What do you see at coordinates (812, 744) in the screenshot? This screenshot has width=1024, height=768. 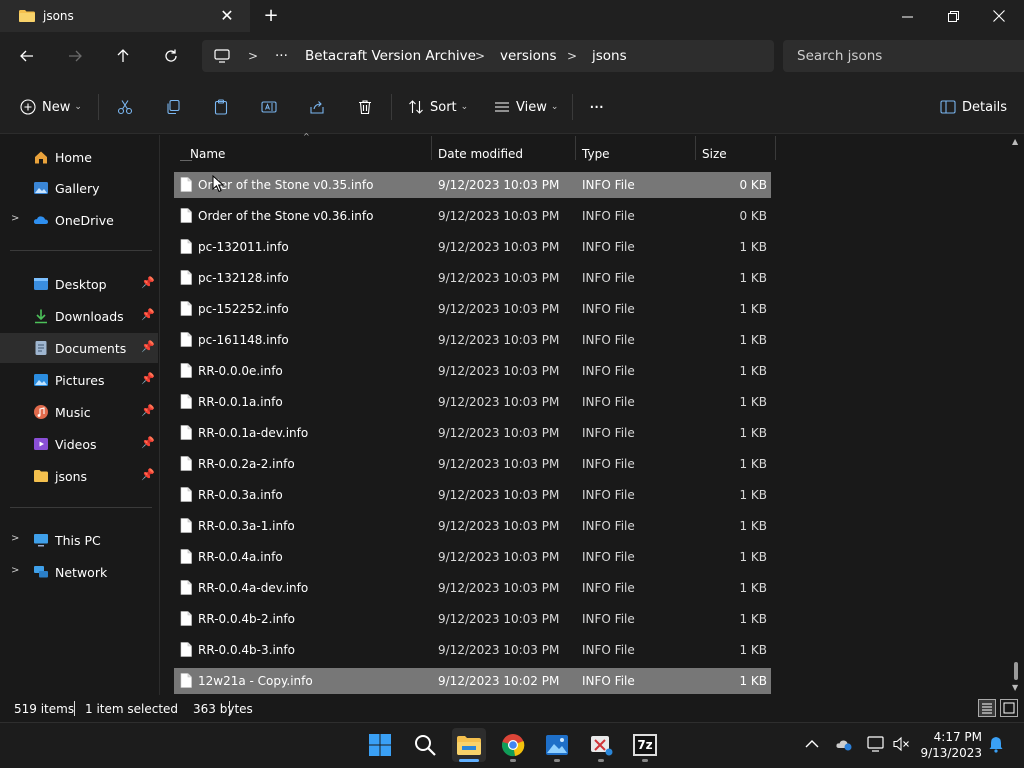 I see `show-hidden-icons-button` at bounding box center [812, 744].